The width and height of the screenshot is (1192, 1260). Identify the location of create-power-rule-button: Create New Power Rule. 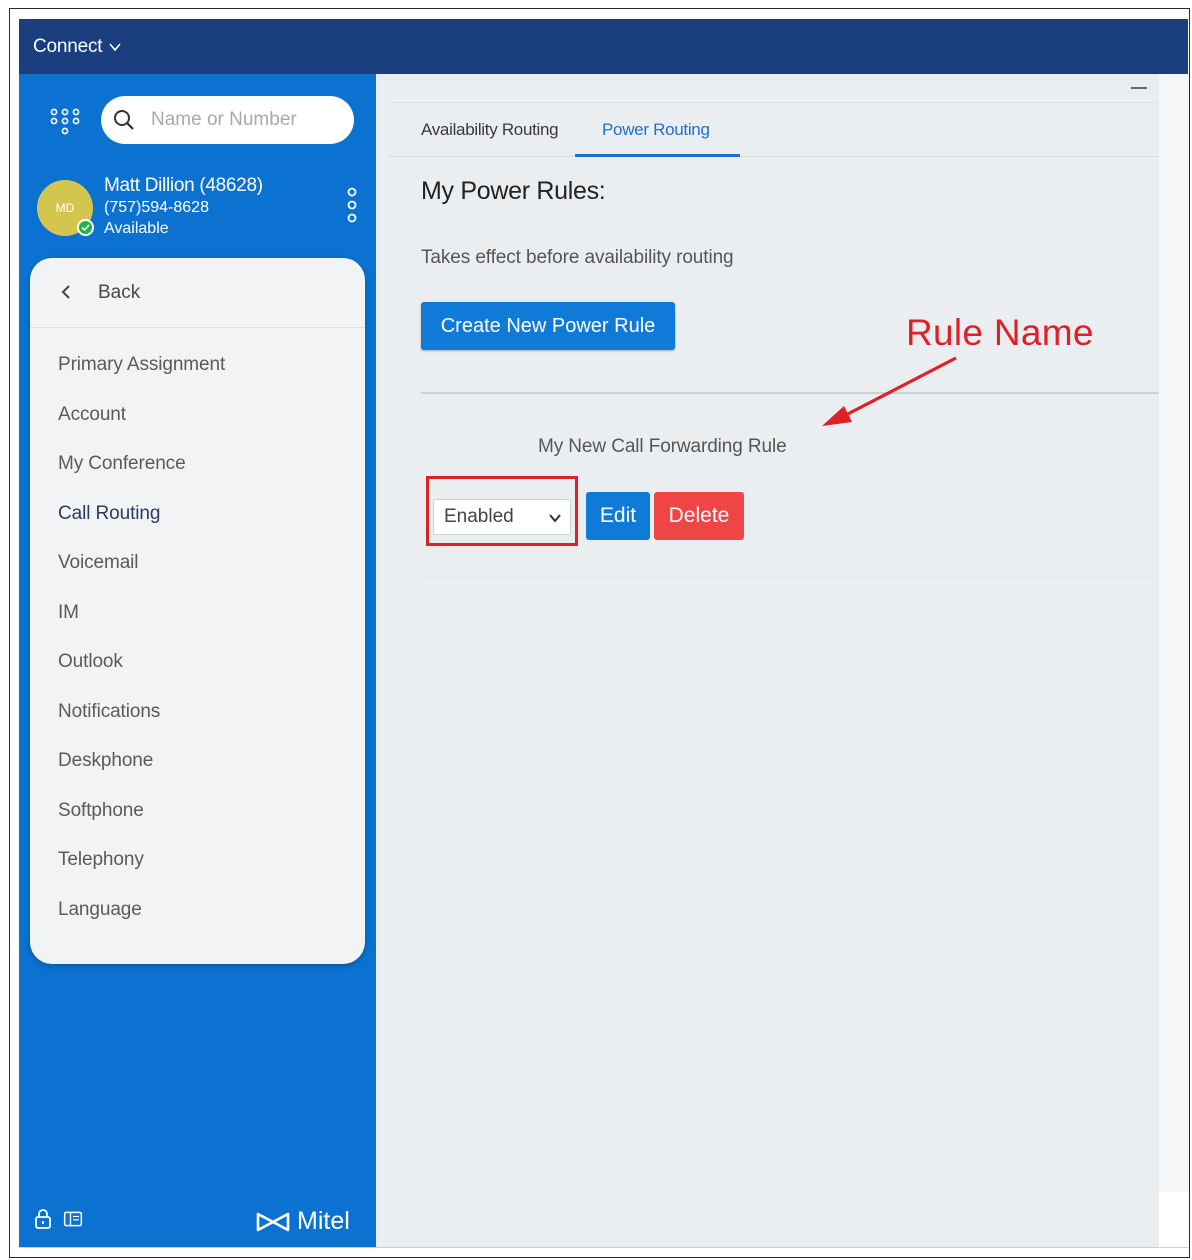
(548, 326).